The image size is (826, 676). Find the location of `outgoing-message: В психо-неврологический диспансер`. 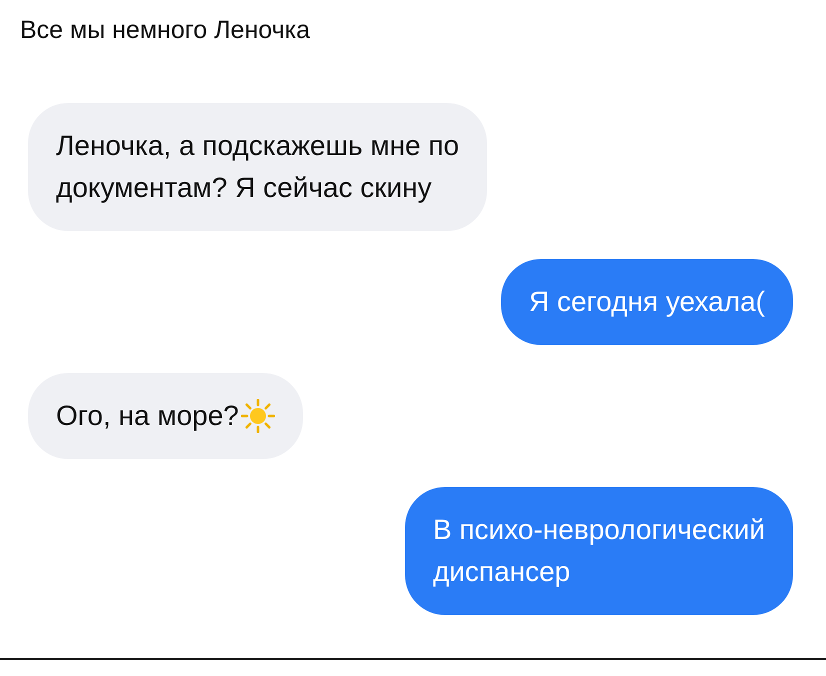

outgoing-message: В психо-неврологический диспансер is located at coordinates (598, 551).